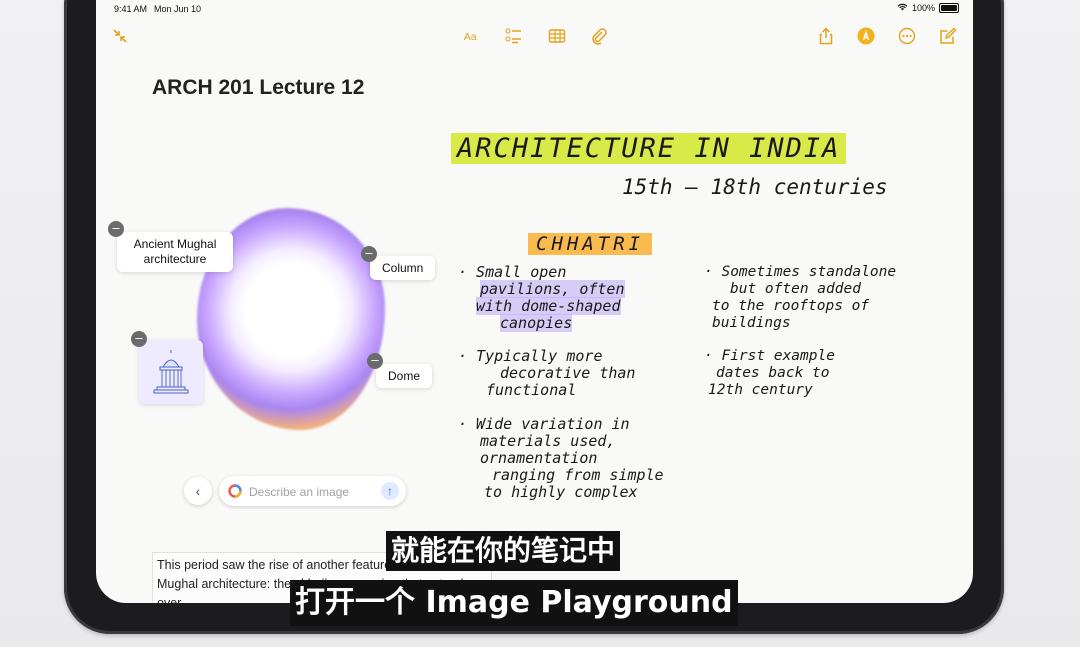 This screenshot has height=647, width=1080. Describe the element at coordinates (116, 229) in the screenshot. I see `remove-mughal-icon: –` at that location.